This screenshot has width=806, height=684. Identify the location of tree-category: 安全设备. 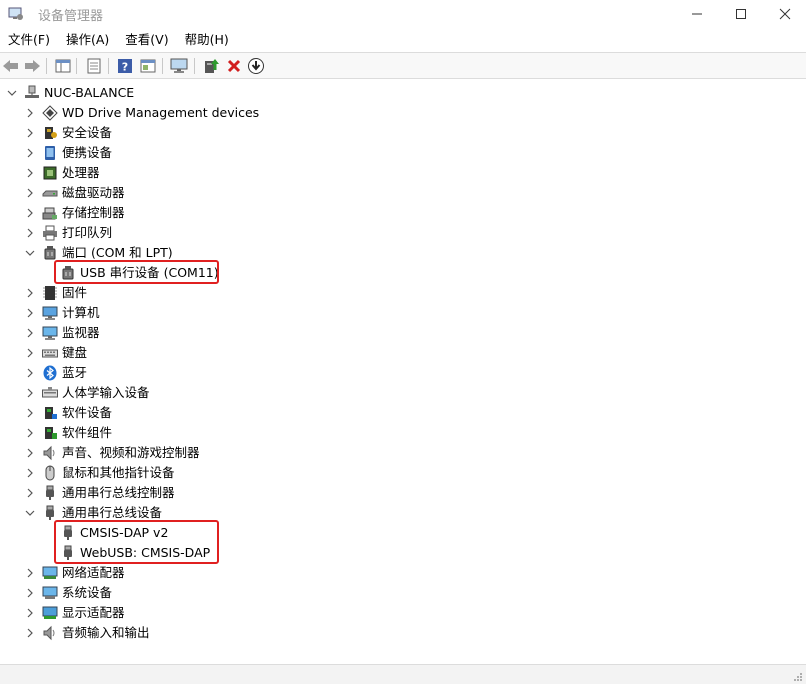
(68, 133).